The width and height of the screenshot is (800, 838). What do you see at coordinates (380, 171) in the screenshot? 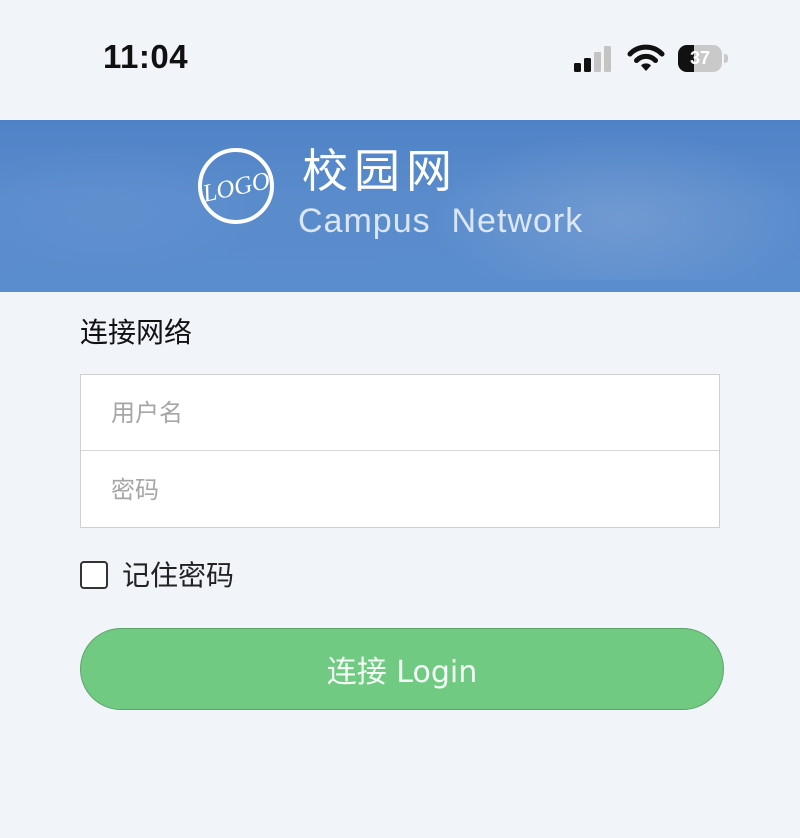
I see `campus-title-cn: 校园网` at bounding box center [380, 171].